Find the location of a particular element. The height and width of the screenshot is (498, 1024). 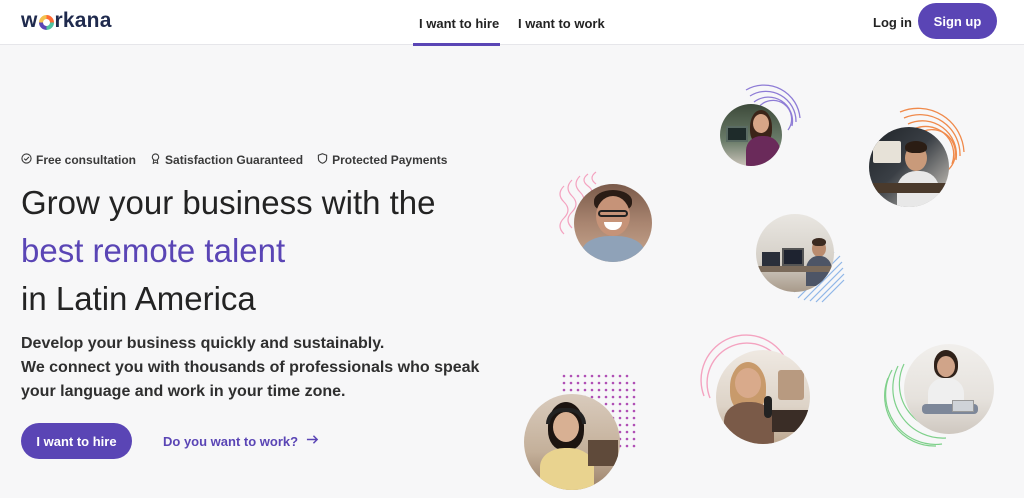

shield-icon is located at coordinates (322, 160).